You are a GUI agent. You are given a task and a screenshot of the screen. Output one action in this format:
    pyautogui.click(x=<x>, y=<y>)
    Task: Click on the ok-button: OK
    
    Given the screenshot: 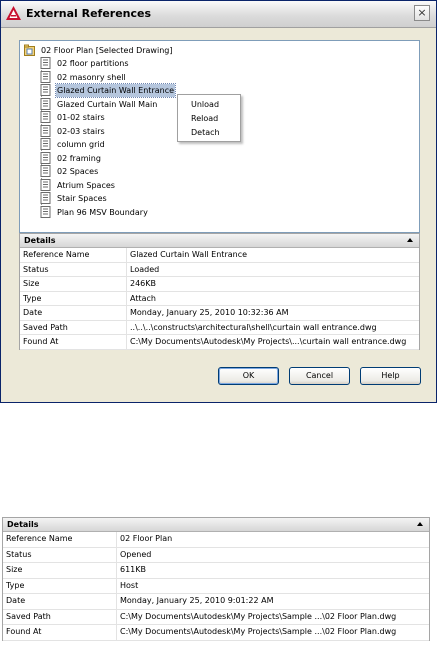 What is the action you would take?
    pyautogui.click(x=248, y=376)
    